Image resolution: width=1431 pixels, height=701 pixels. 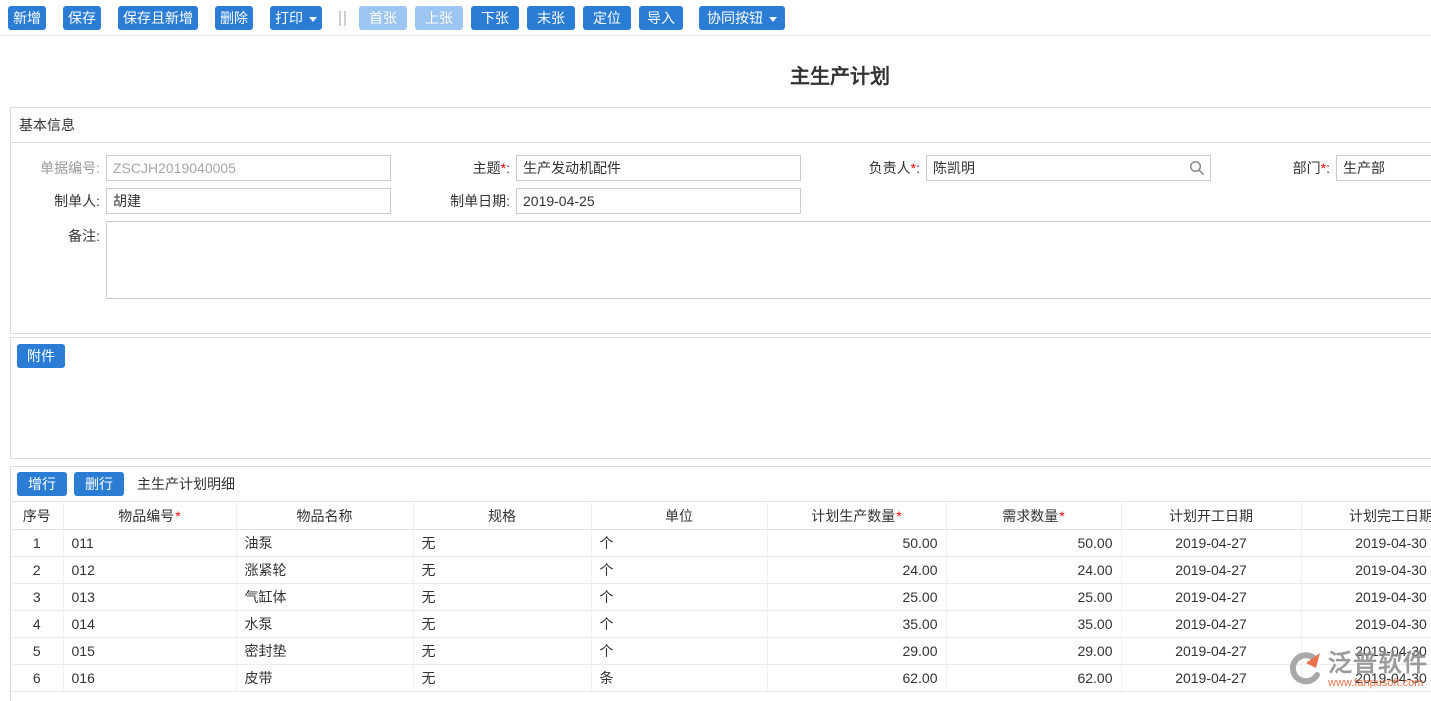 I want to click on creator-field: 制单人:, so click(x=201, y=201).